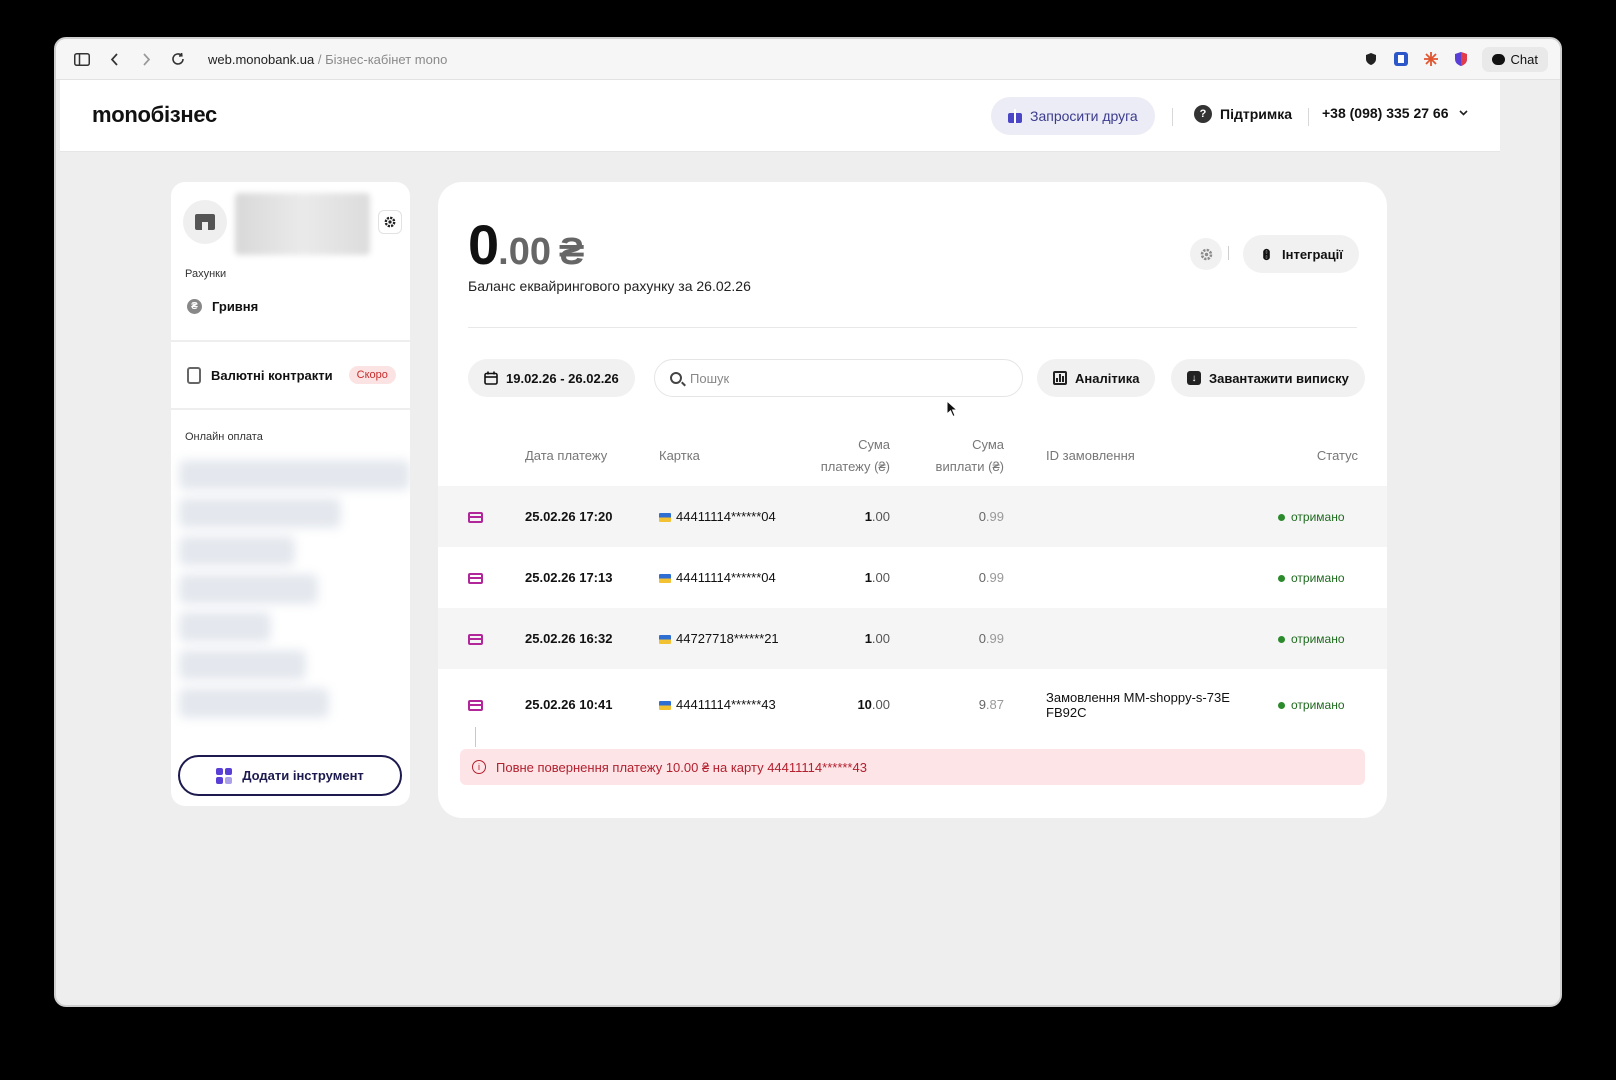 The image size is (1616, 1080). What do you see at coordinates (569, 516) in the screenshot?
I see `payment-date: 25.02.26 17:20` at bounding box center [569, 516].